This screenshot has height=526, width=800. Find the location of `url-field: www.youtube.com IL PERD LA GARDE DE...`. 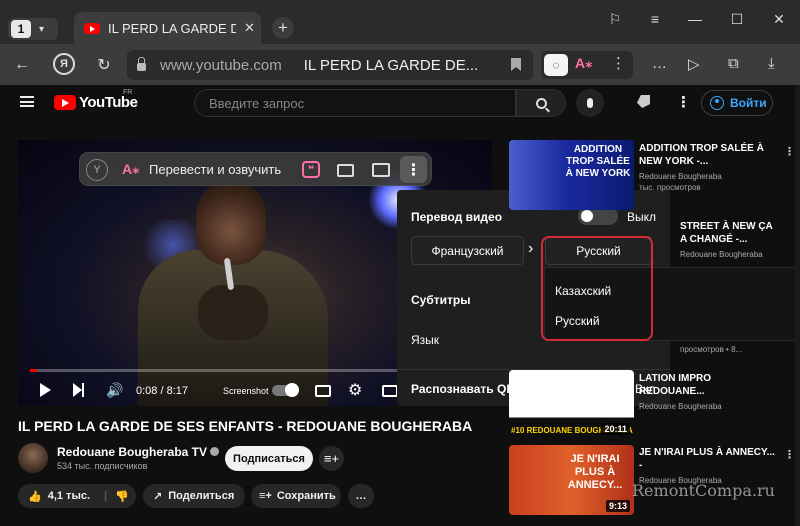

url-field: www.youtube.com IL PERD LA GARDE DE... is located at coordinates (330, 65).